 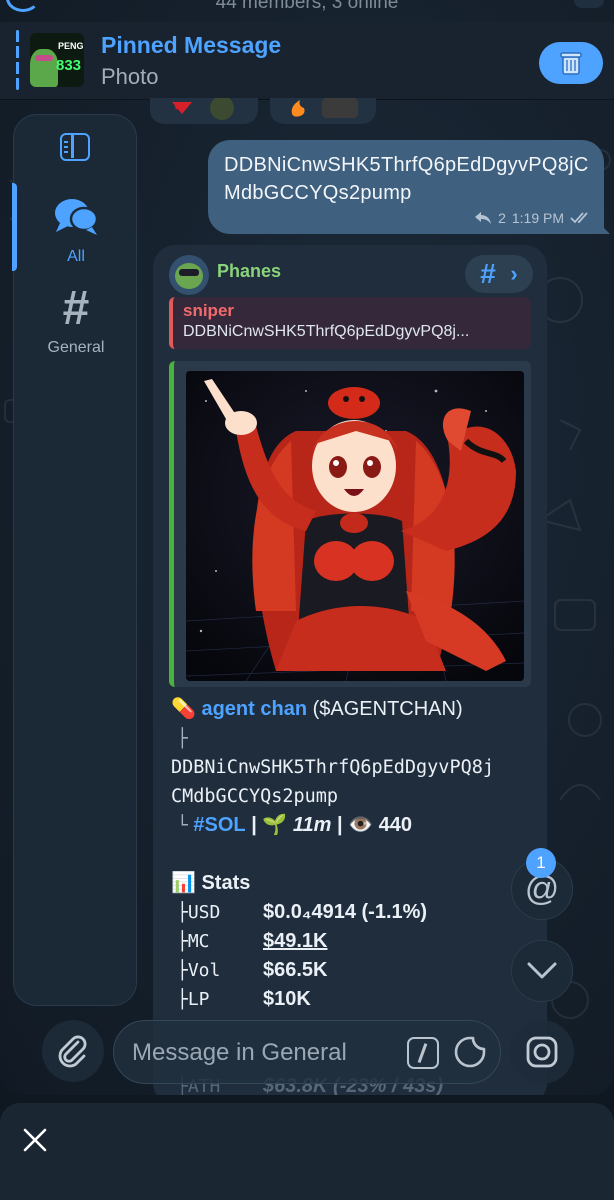 I want to click on token-ticker: ($AGENTCHAN), so click(x=387, y=709).